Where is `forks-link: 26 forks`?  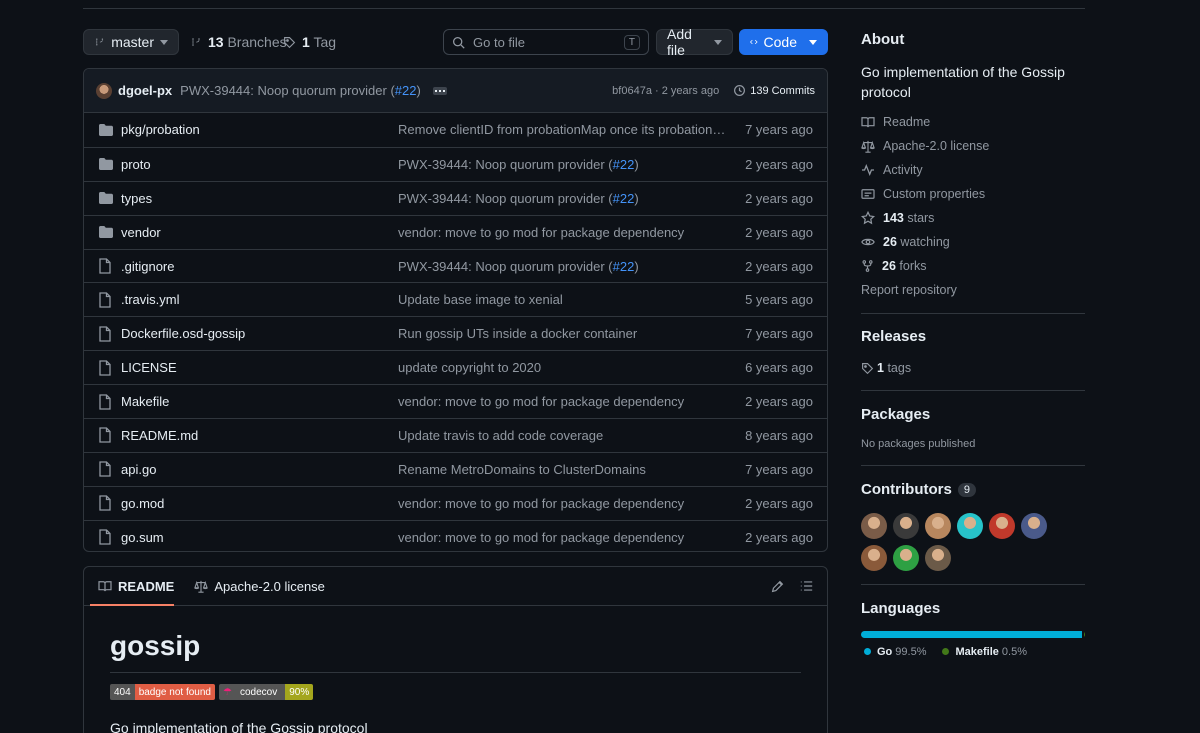
forks-link: 26 forks is located at coordinates (973, 266).